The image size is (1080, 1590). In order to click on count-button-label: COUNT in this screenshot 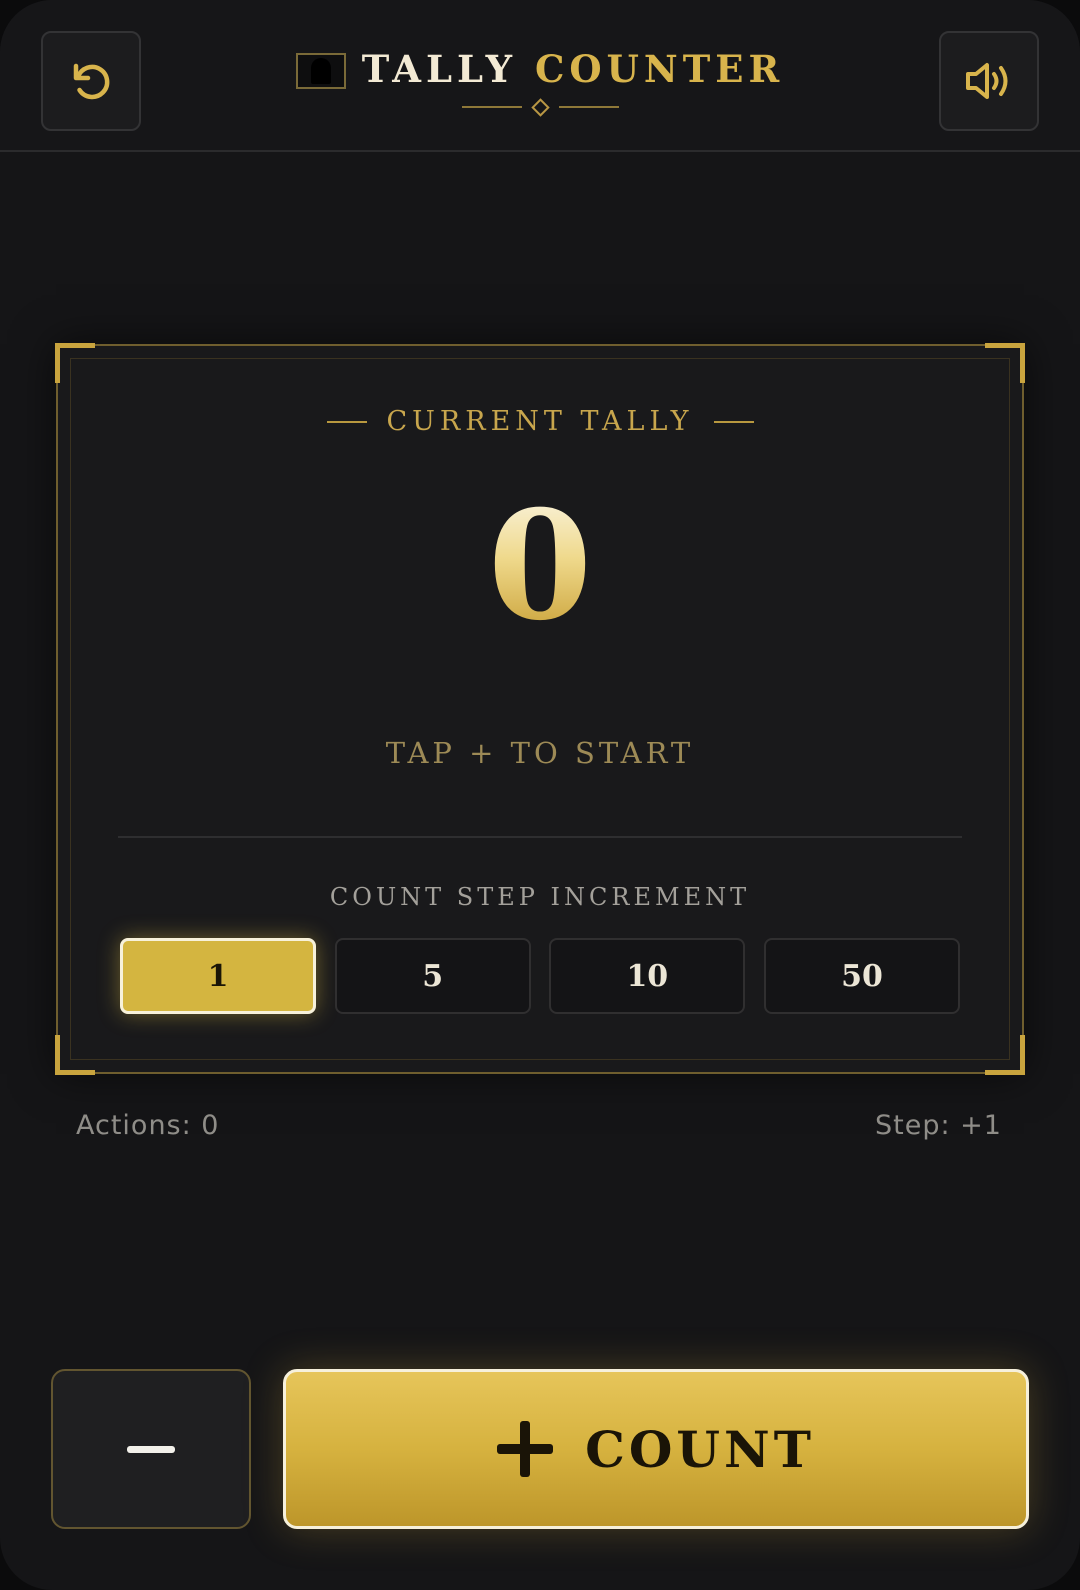, I will do `click(700, 1449)`.